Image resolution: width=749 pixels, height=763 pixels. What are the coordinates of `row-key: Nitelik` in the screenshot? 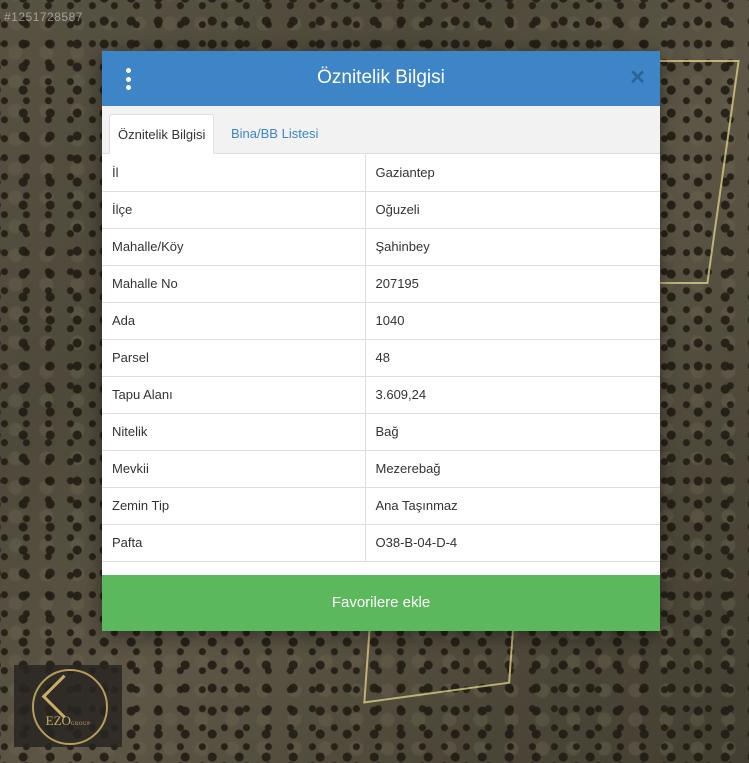 It's located at (234, 432).